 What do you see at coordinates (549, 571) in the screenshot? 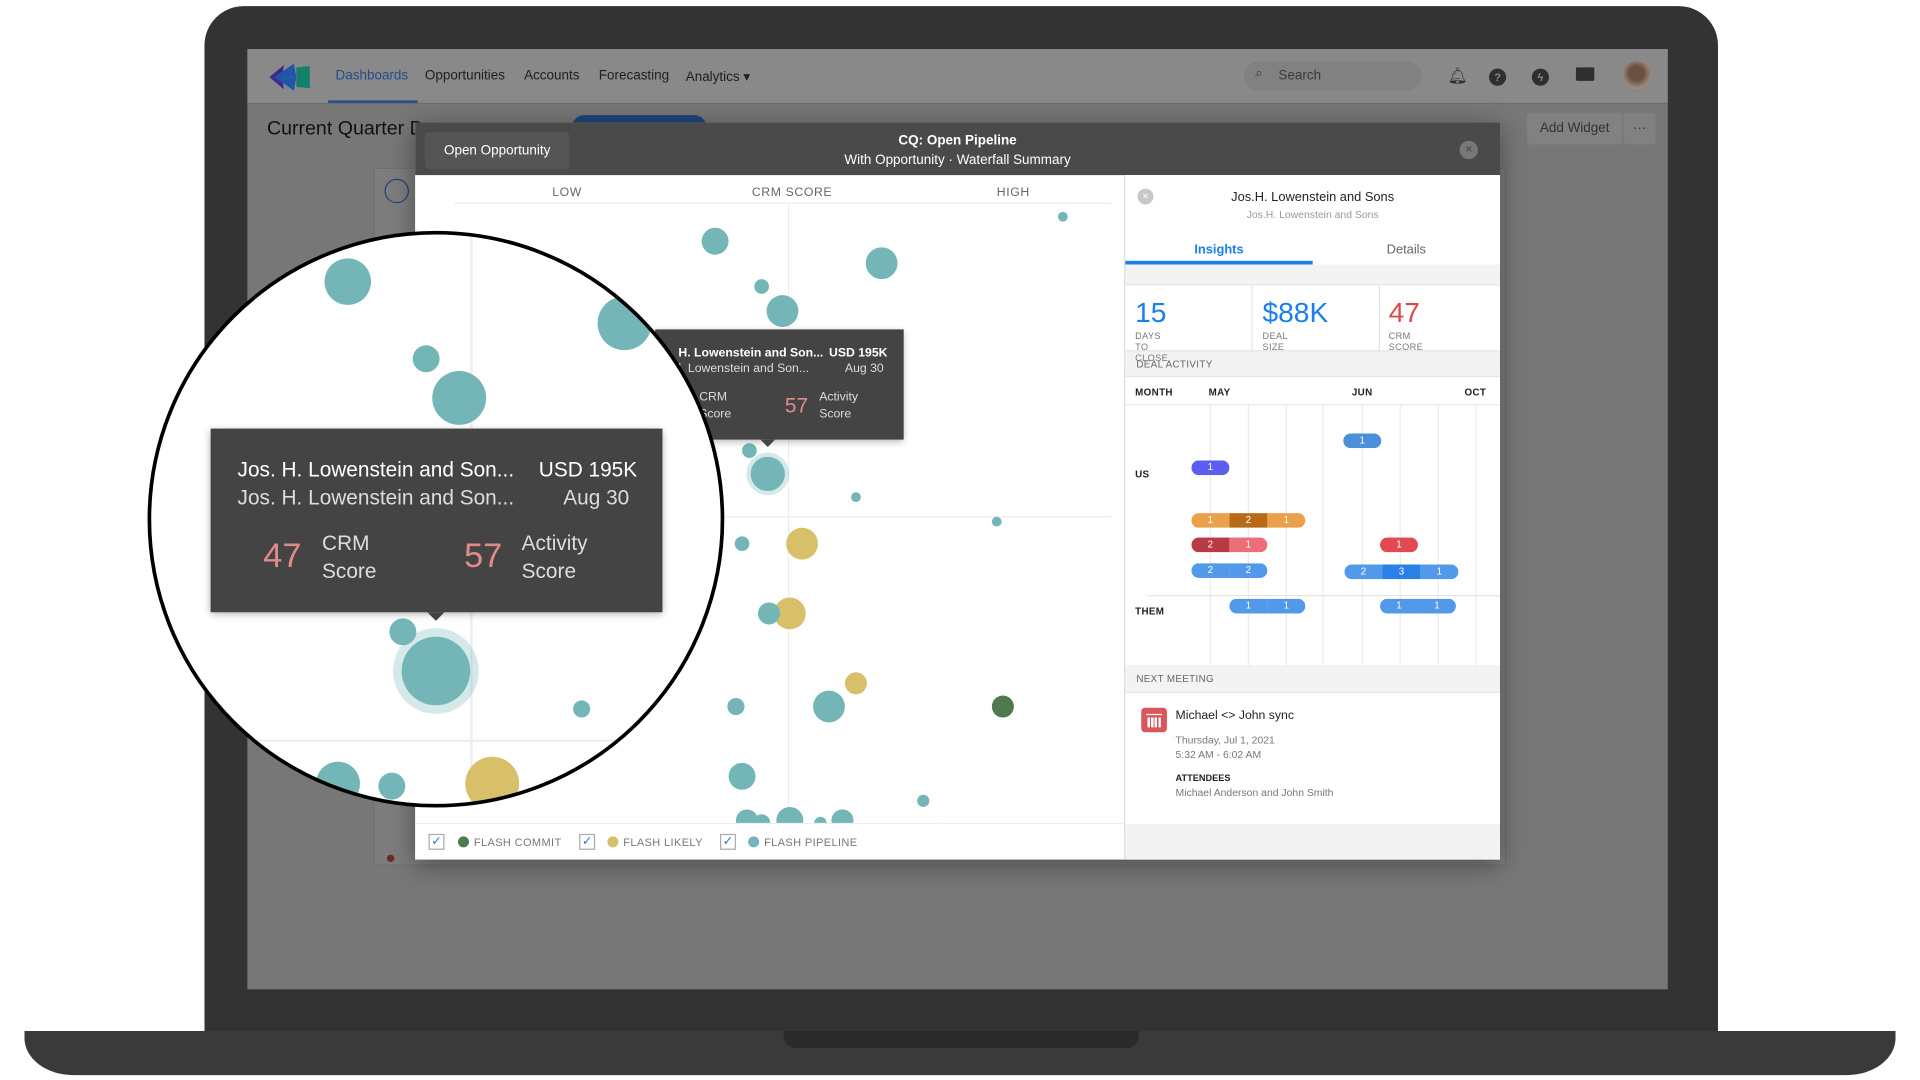
I see `tooltip-activity-score-label: Score` at bounding box center [549, 571].